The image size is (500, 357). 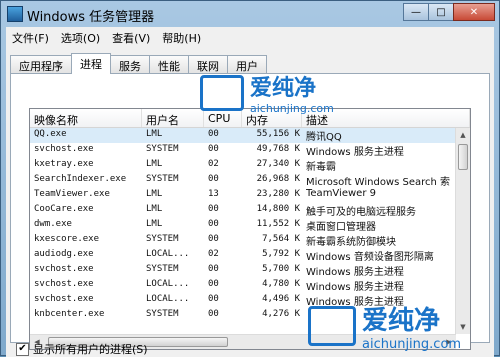 What do you see at coordinates (64, 254) in the screenshot?
I see `cell-name: audiodg.exe` at bounding box center [64, 254].